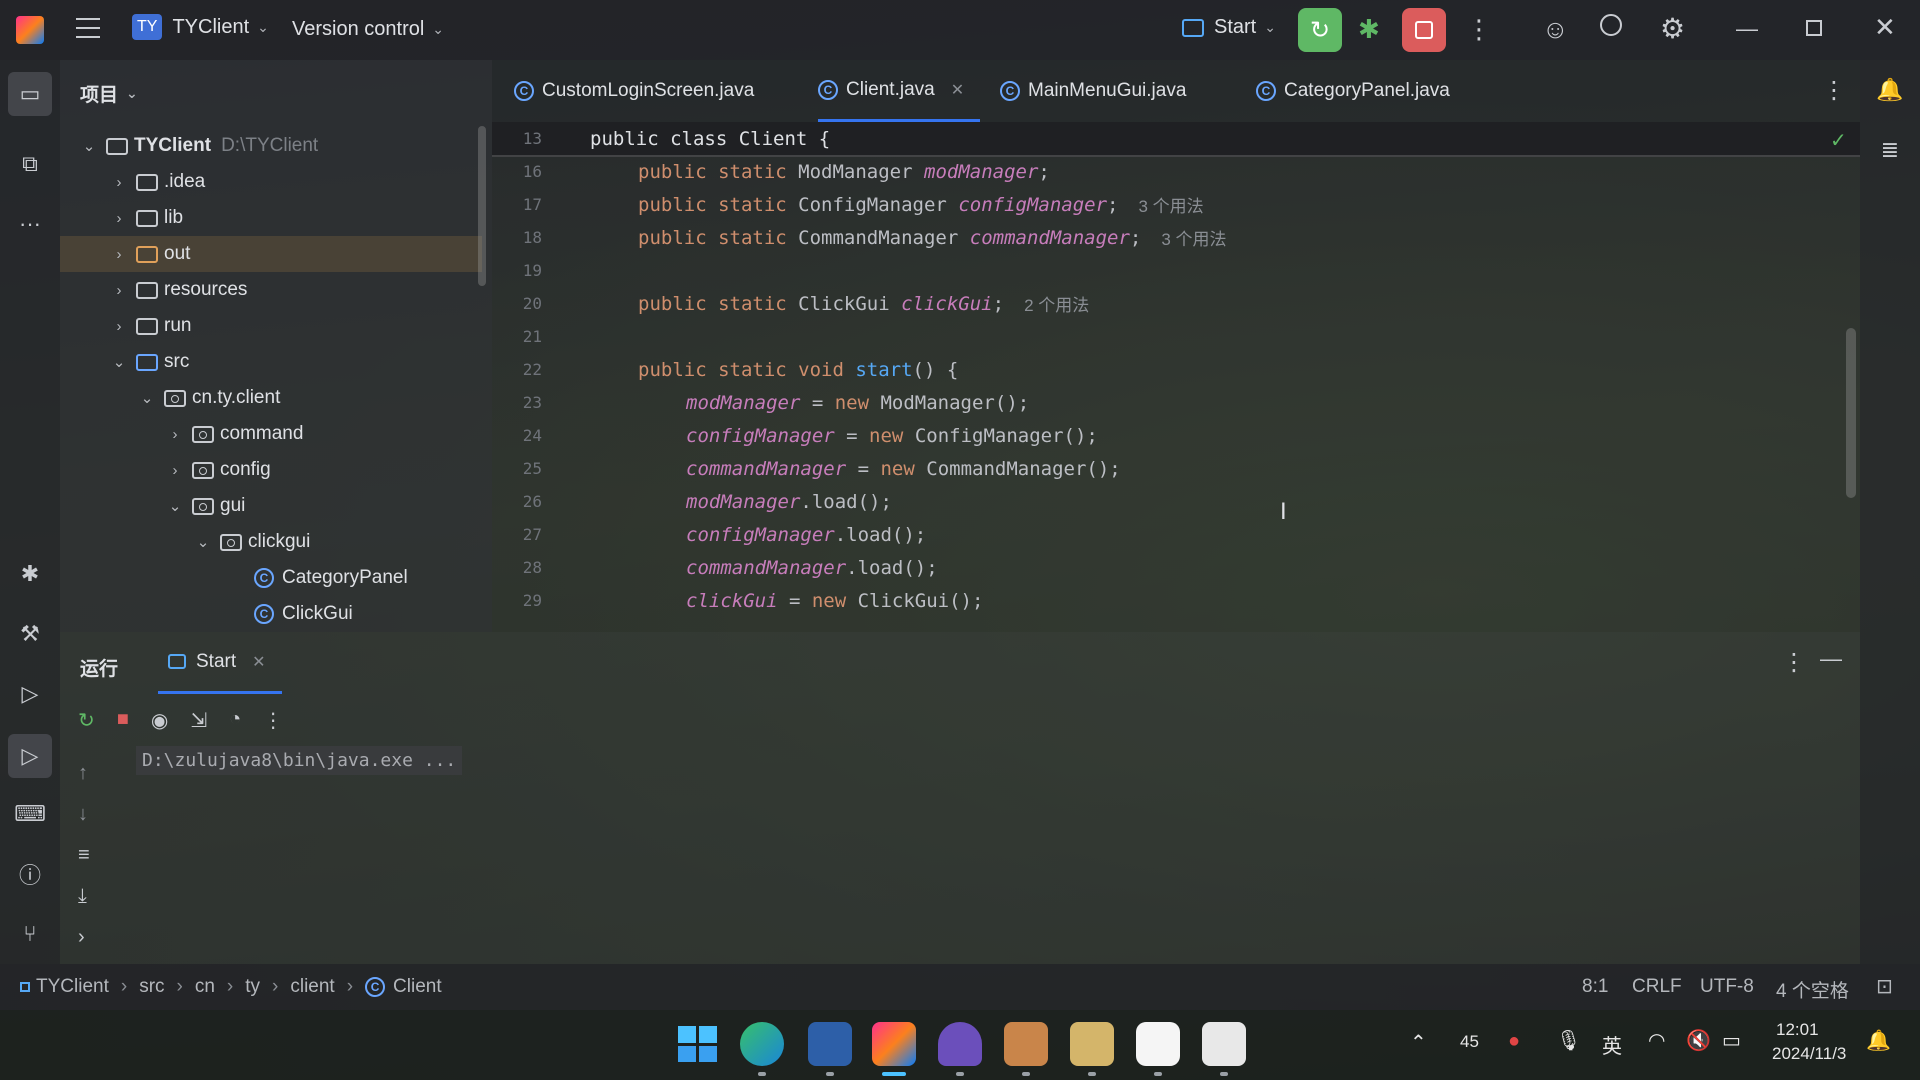  What do you see at coordinates (84, 896) in the screenshot?
I see `scroll-to-end-icon: ⤓` at bounding box center [84, 896].